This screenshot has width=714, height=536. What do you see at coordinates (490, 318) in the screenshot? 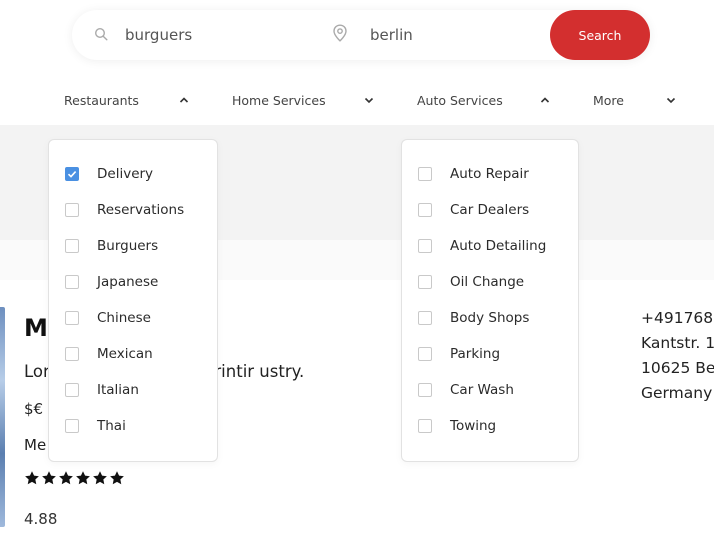
I see `option-label: Body Shops` at bounding box center [490, 318].